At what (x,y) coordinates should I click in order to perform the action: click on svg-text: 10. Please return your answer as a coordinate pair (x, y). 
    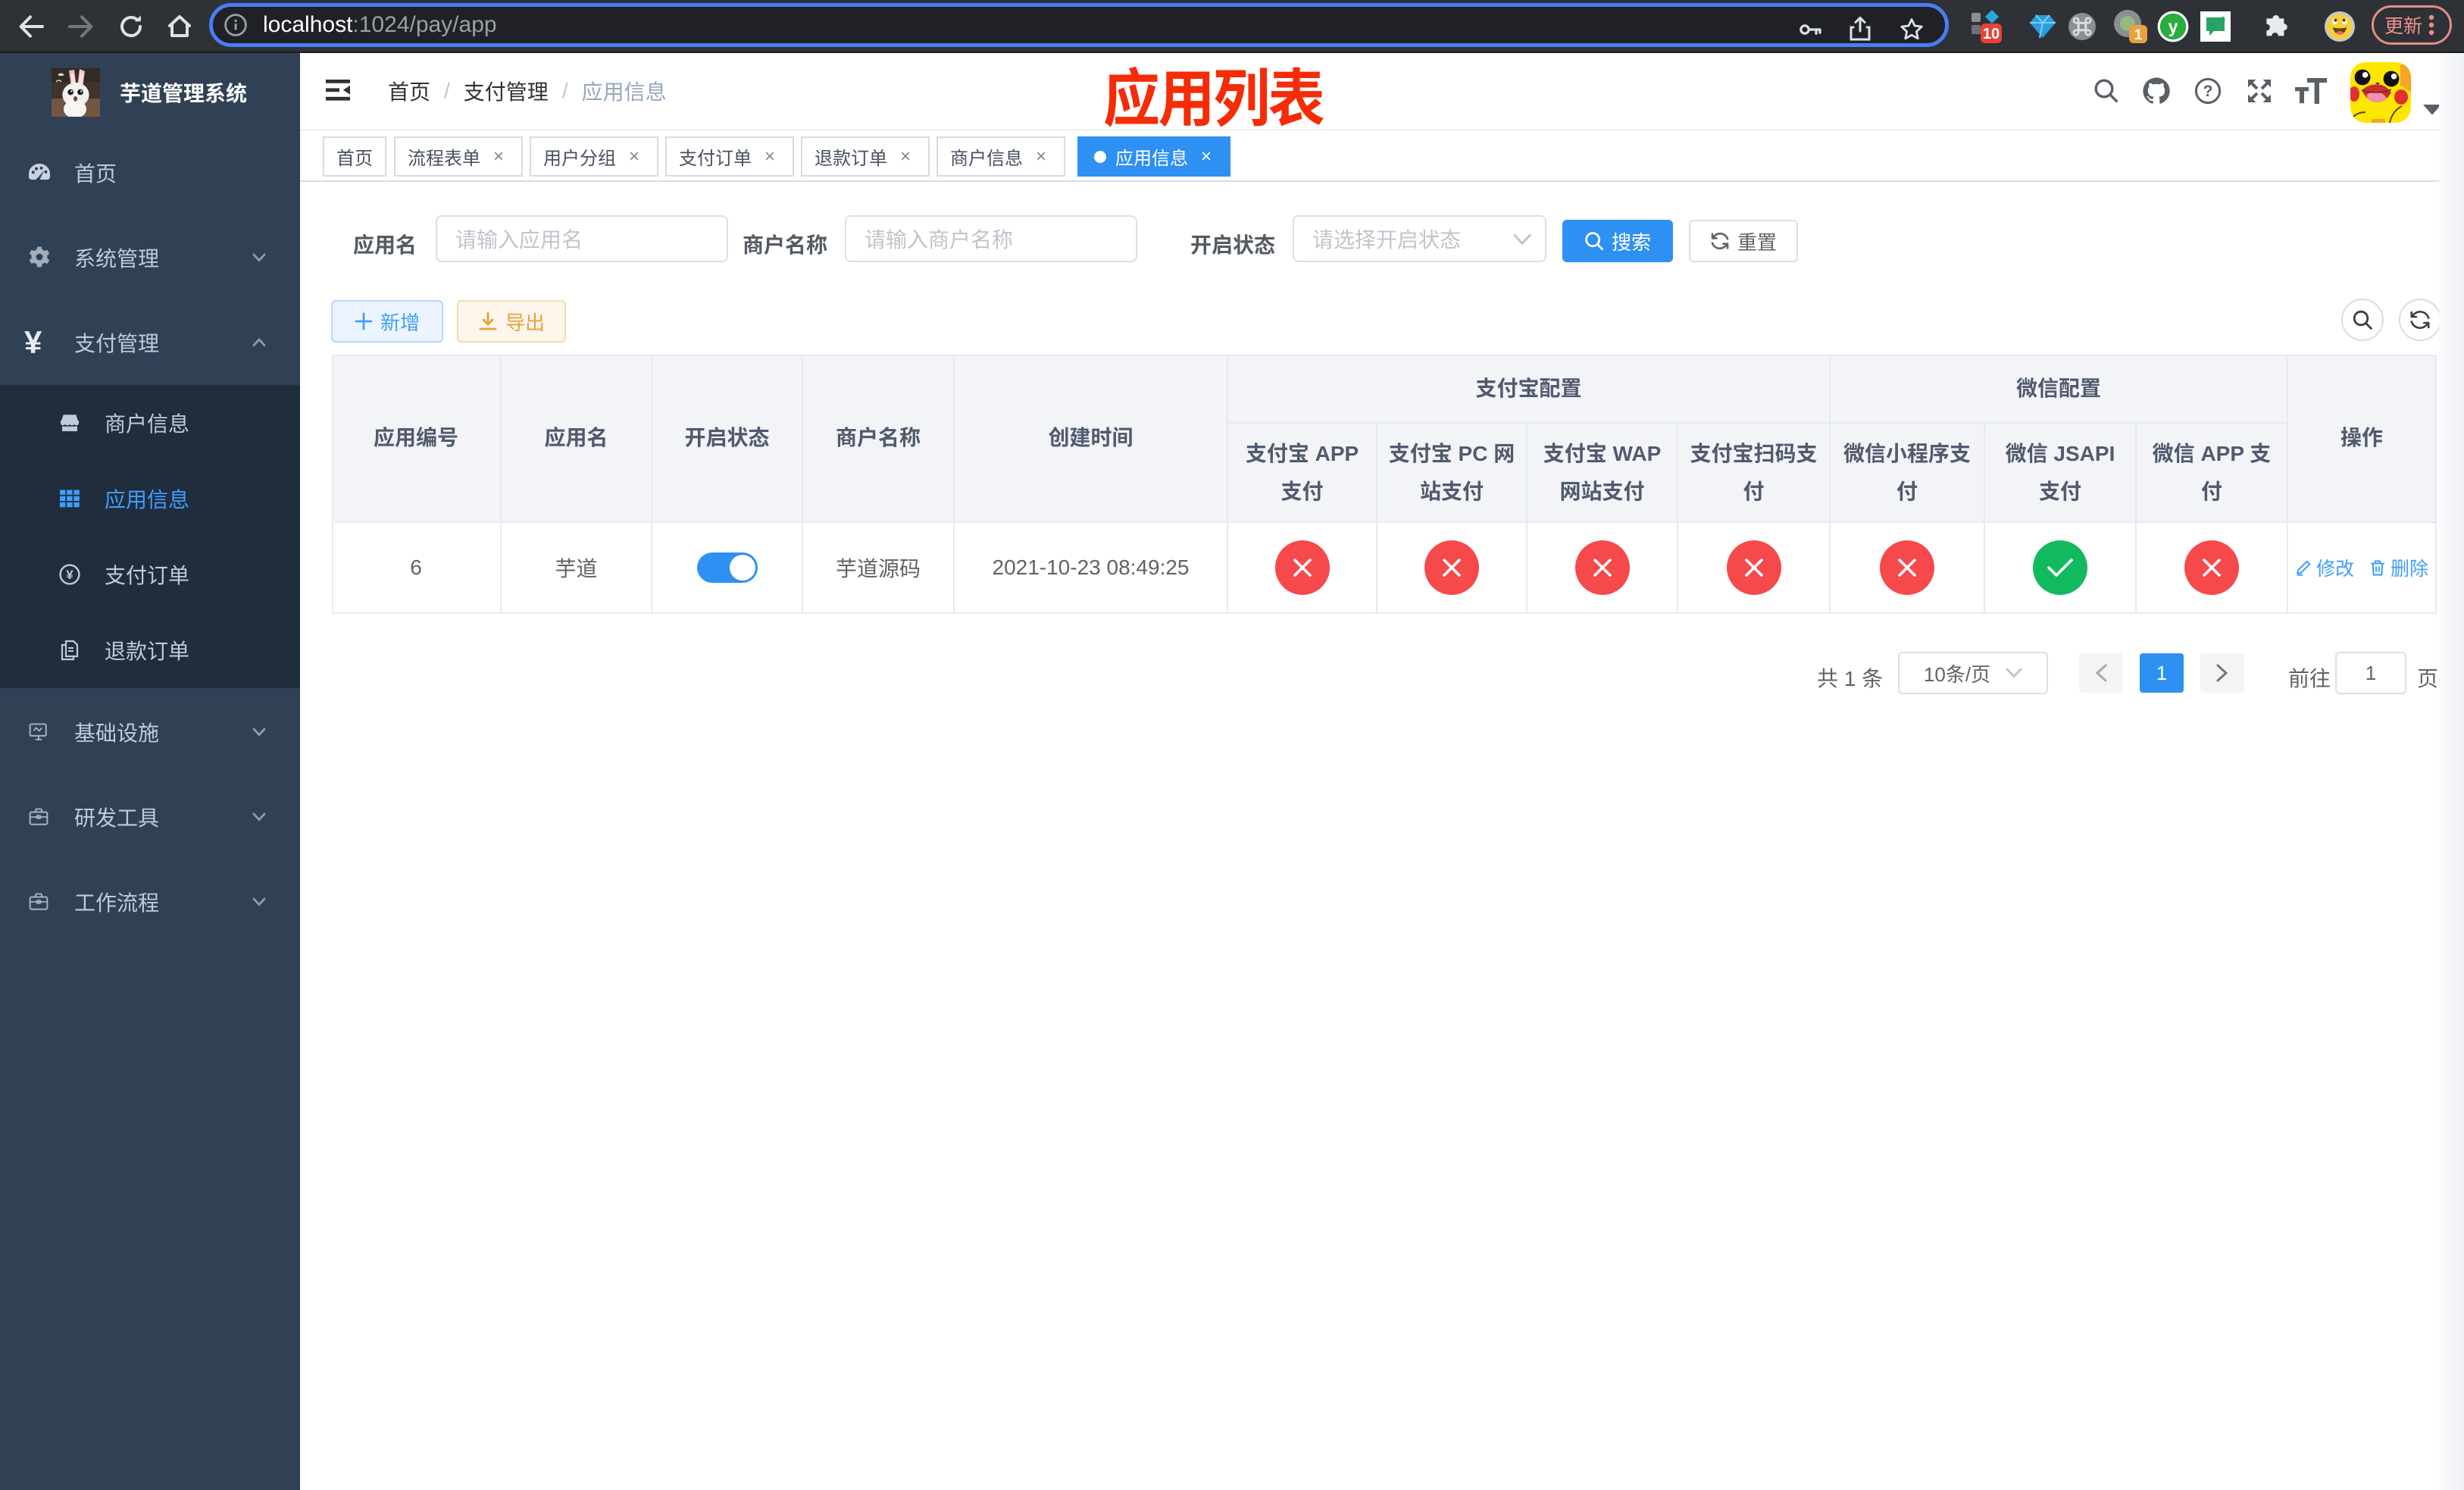
    Looking at the image, I should click on (1991, 34).